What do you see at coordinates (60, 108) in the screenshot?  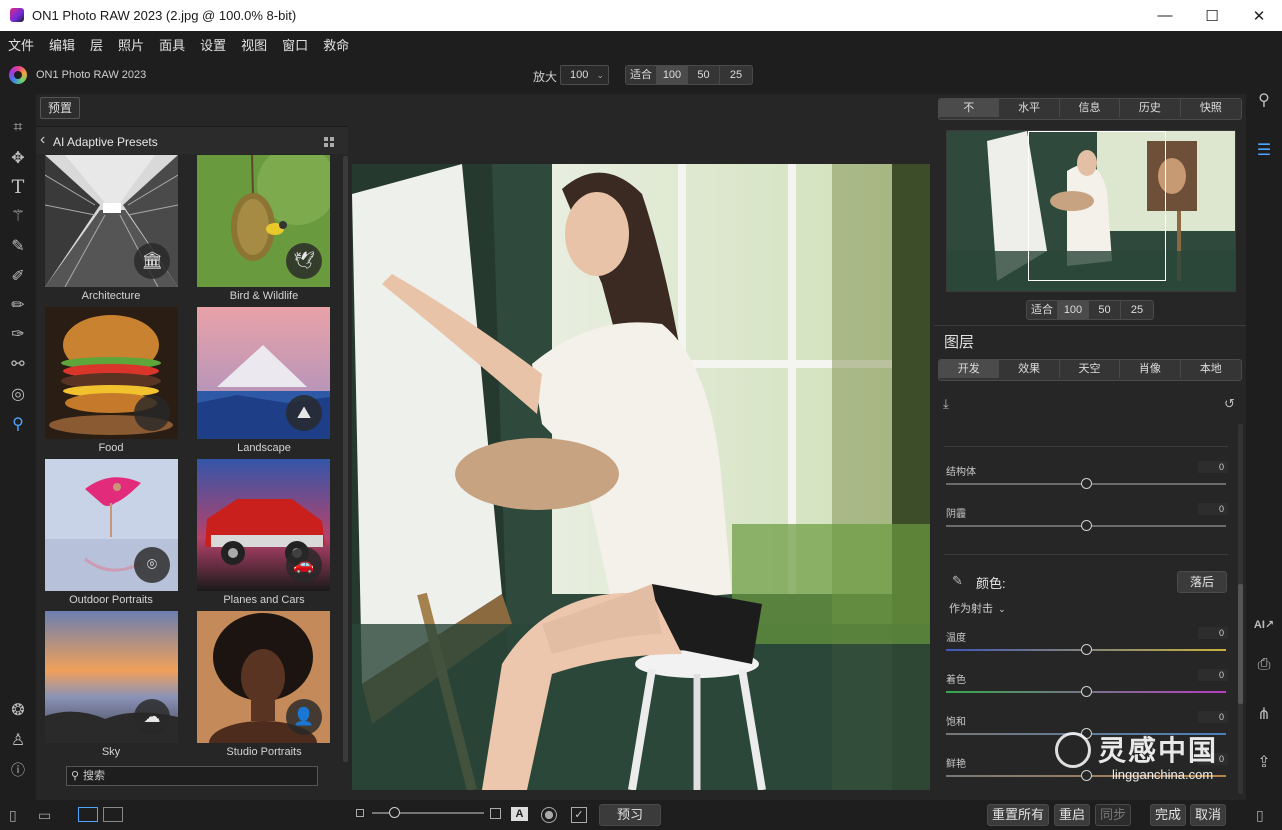 I see `presets-button: 预置` at bounding box center [60, 108].